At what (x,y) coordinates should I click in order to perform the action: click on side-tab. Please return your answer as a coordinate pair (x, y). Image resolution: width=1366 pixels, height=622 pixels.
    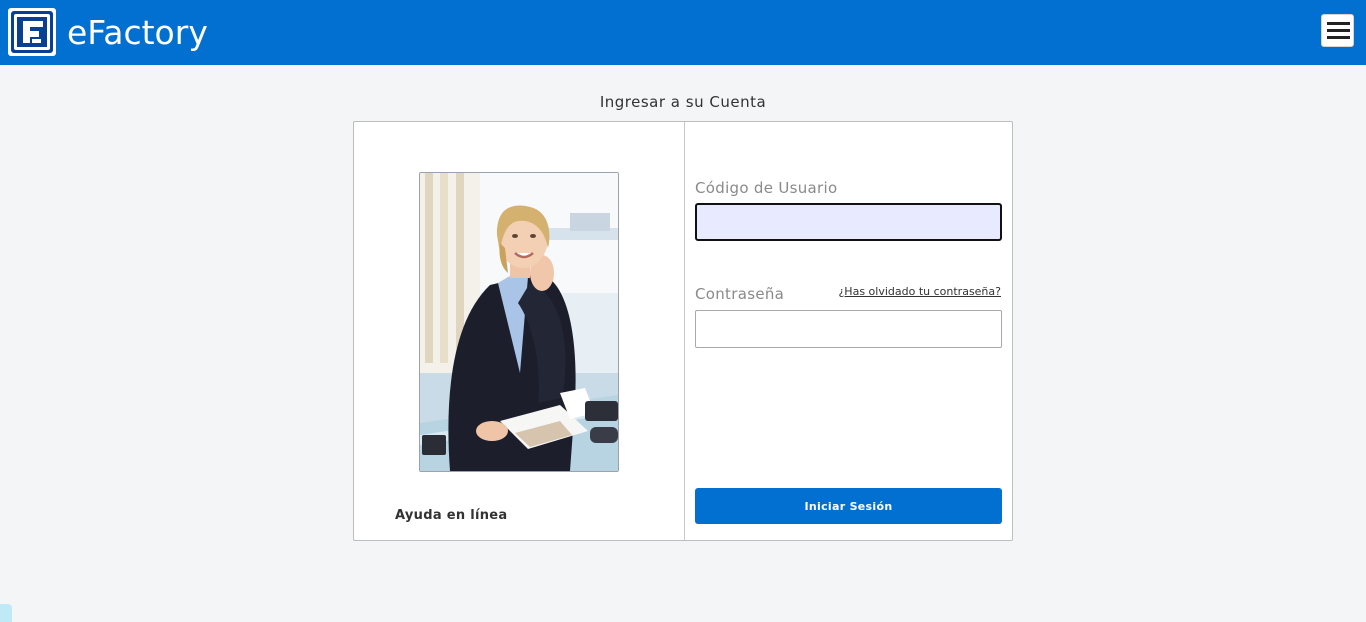
    Looking at the image, I should click on (6, 613).